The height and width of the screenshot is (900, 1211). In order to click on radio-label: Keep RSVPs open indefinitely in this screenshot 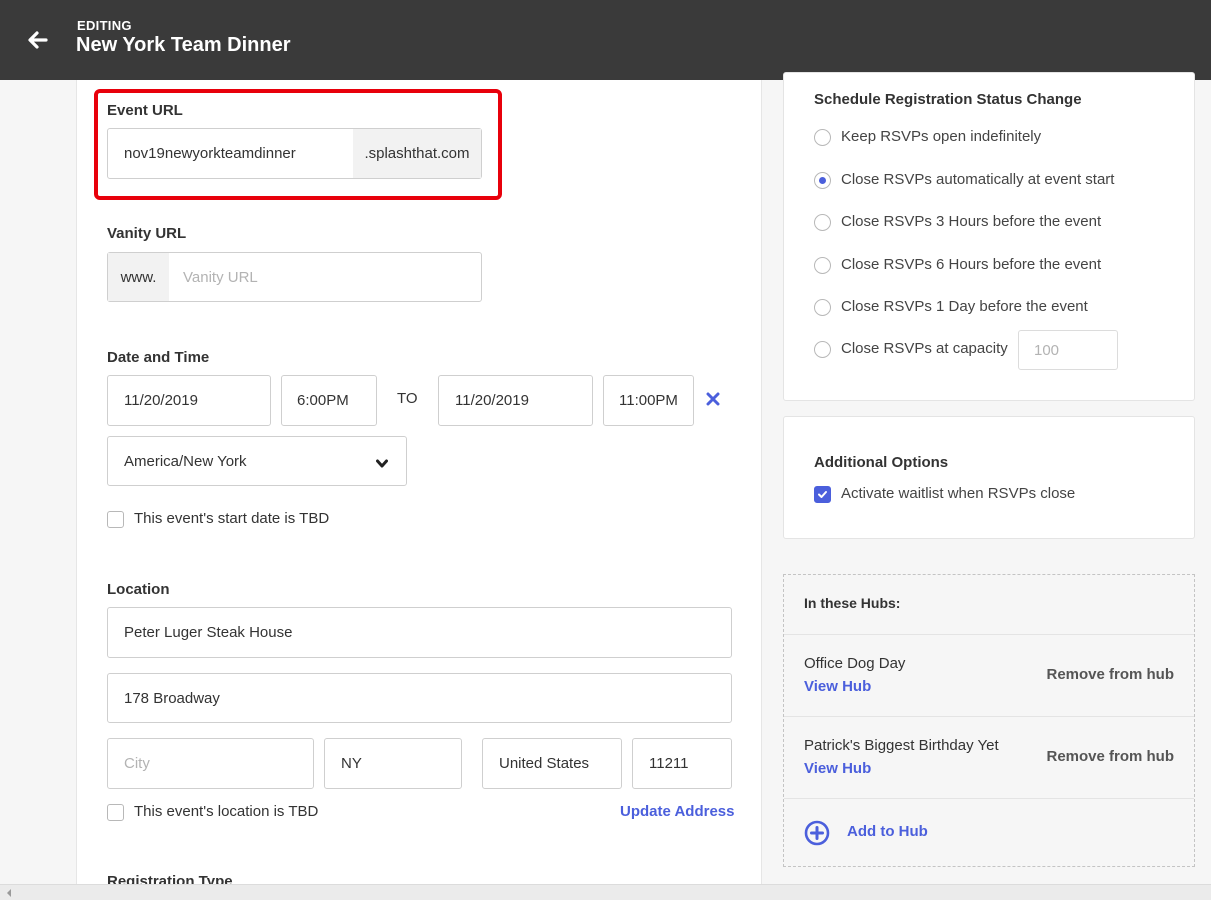, I will do `click(941, 136)`.